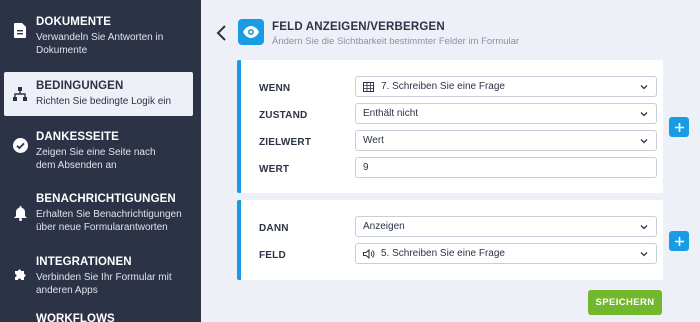  I want to click on save-button: SPEICHERN, so click(625, 302).